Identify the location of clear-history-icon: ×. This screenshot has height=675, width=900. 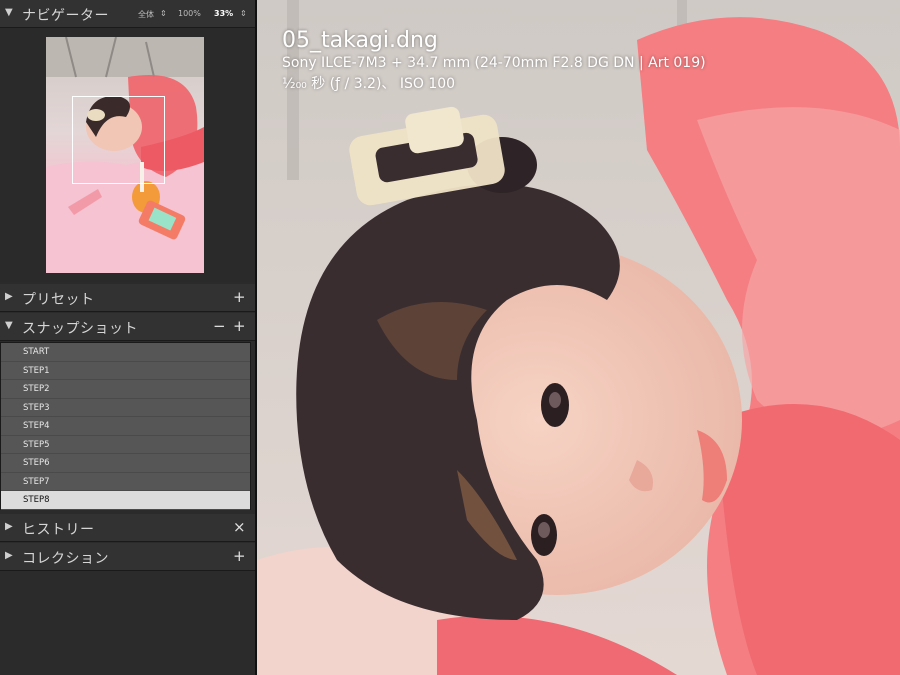
(239, 527).